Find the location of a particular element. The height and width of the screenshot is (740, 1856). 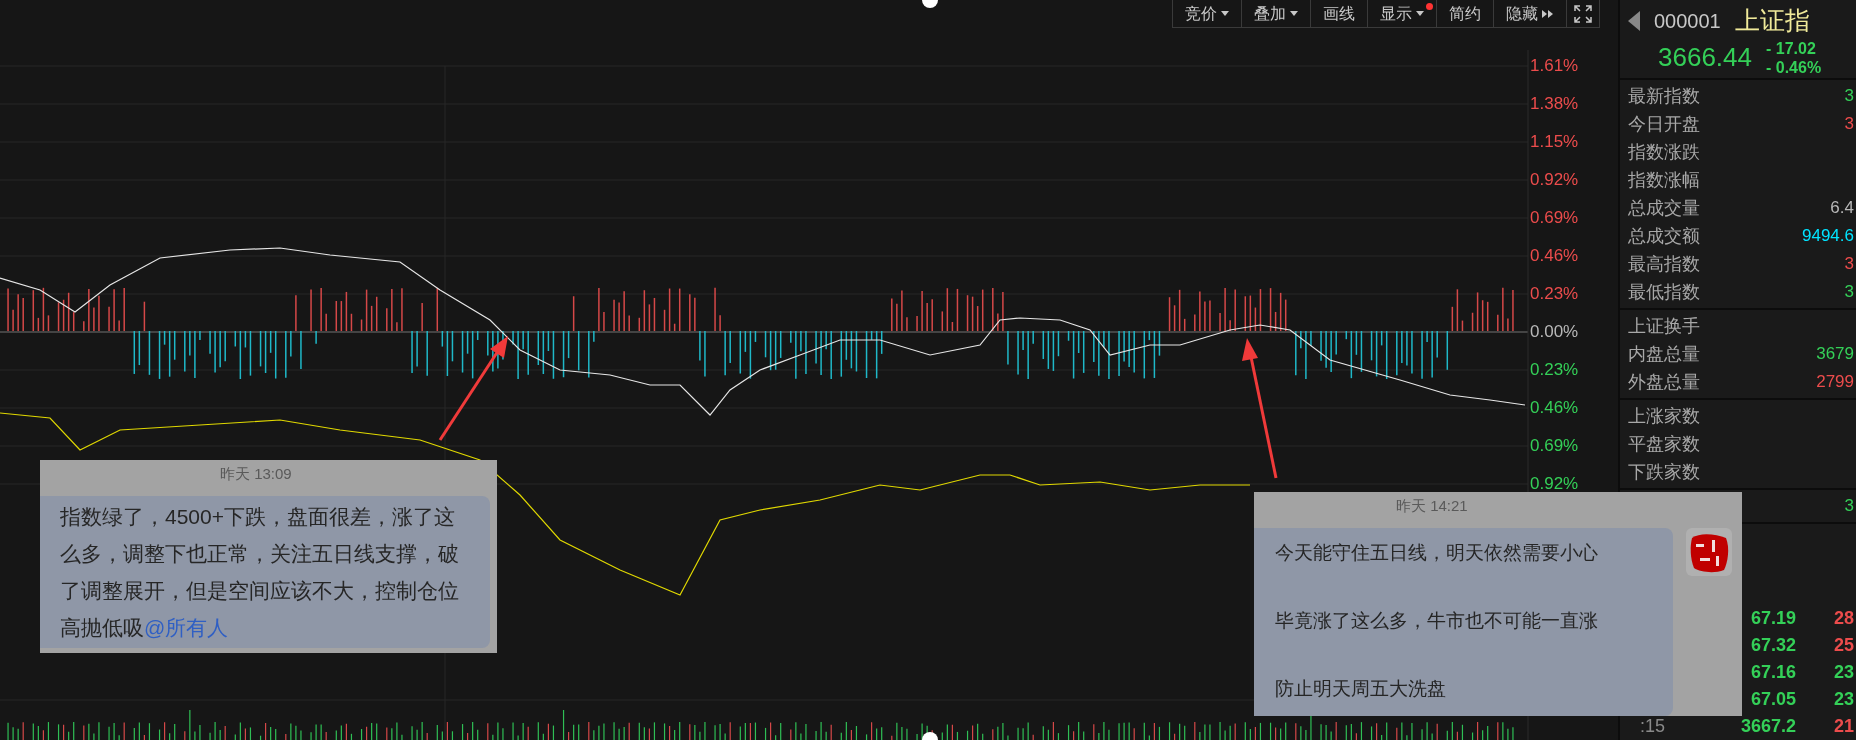

message-text: 防止明天周五大洗盘 is located at coordinates (1361, 689).